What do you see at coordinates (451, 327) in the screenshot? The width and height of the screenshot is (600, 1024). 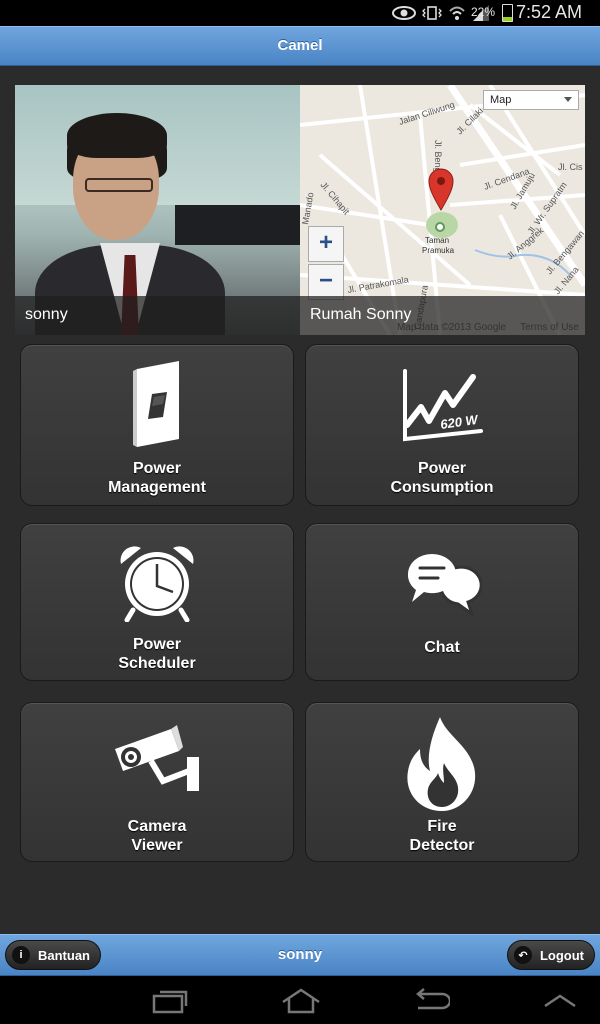 I see `map-attribution: Map data ©2013 Google` at bounding box center [451, 327].